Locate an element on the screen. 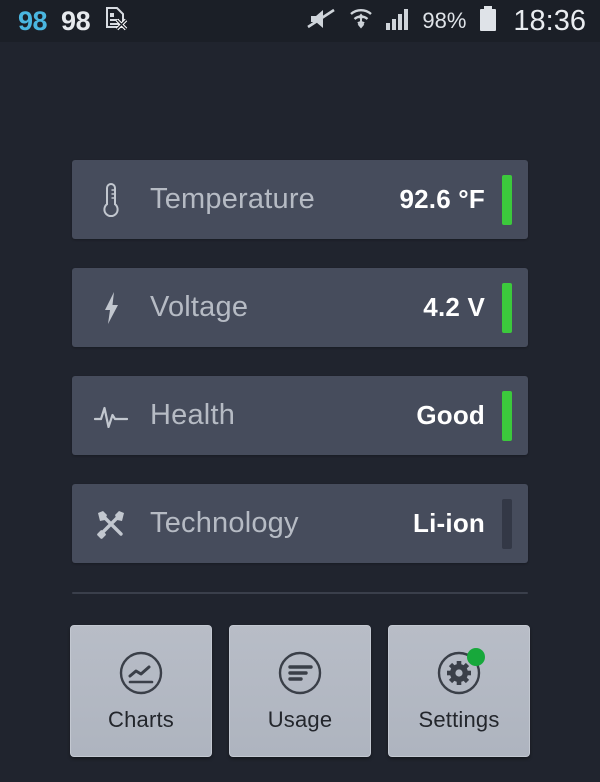 The image size is (600, 782). info-card-value: 92.6 °F is located at coordinates (442, 199).